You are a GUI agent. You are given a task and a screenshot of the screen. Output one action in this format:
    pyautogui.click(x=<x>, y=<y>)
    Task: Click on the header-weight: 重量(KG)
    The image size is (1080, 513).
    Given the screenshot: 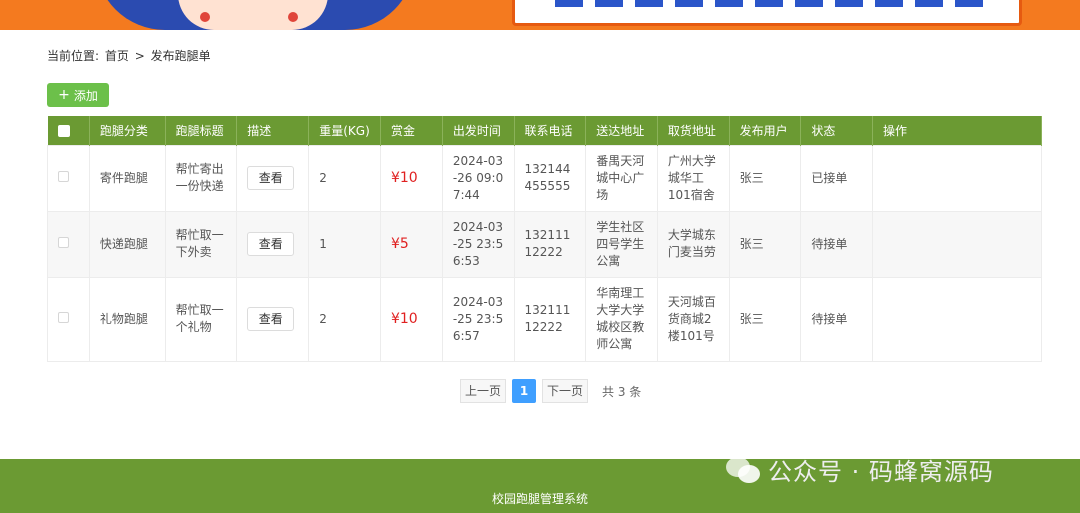 What is the action you would take?
    pyautogui.click(x=344, y=130)
    